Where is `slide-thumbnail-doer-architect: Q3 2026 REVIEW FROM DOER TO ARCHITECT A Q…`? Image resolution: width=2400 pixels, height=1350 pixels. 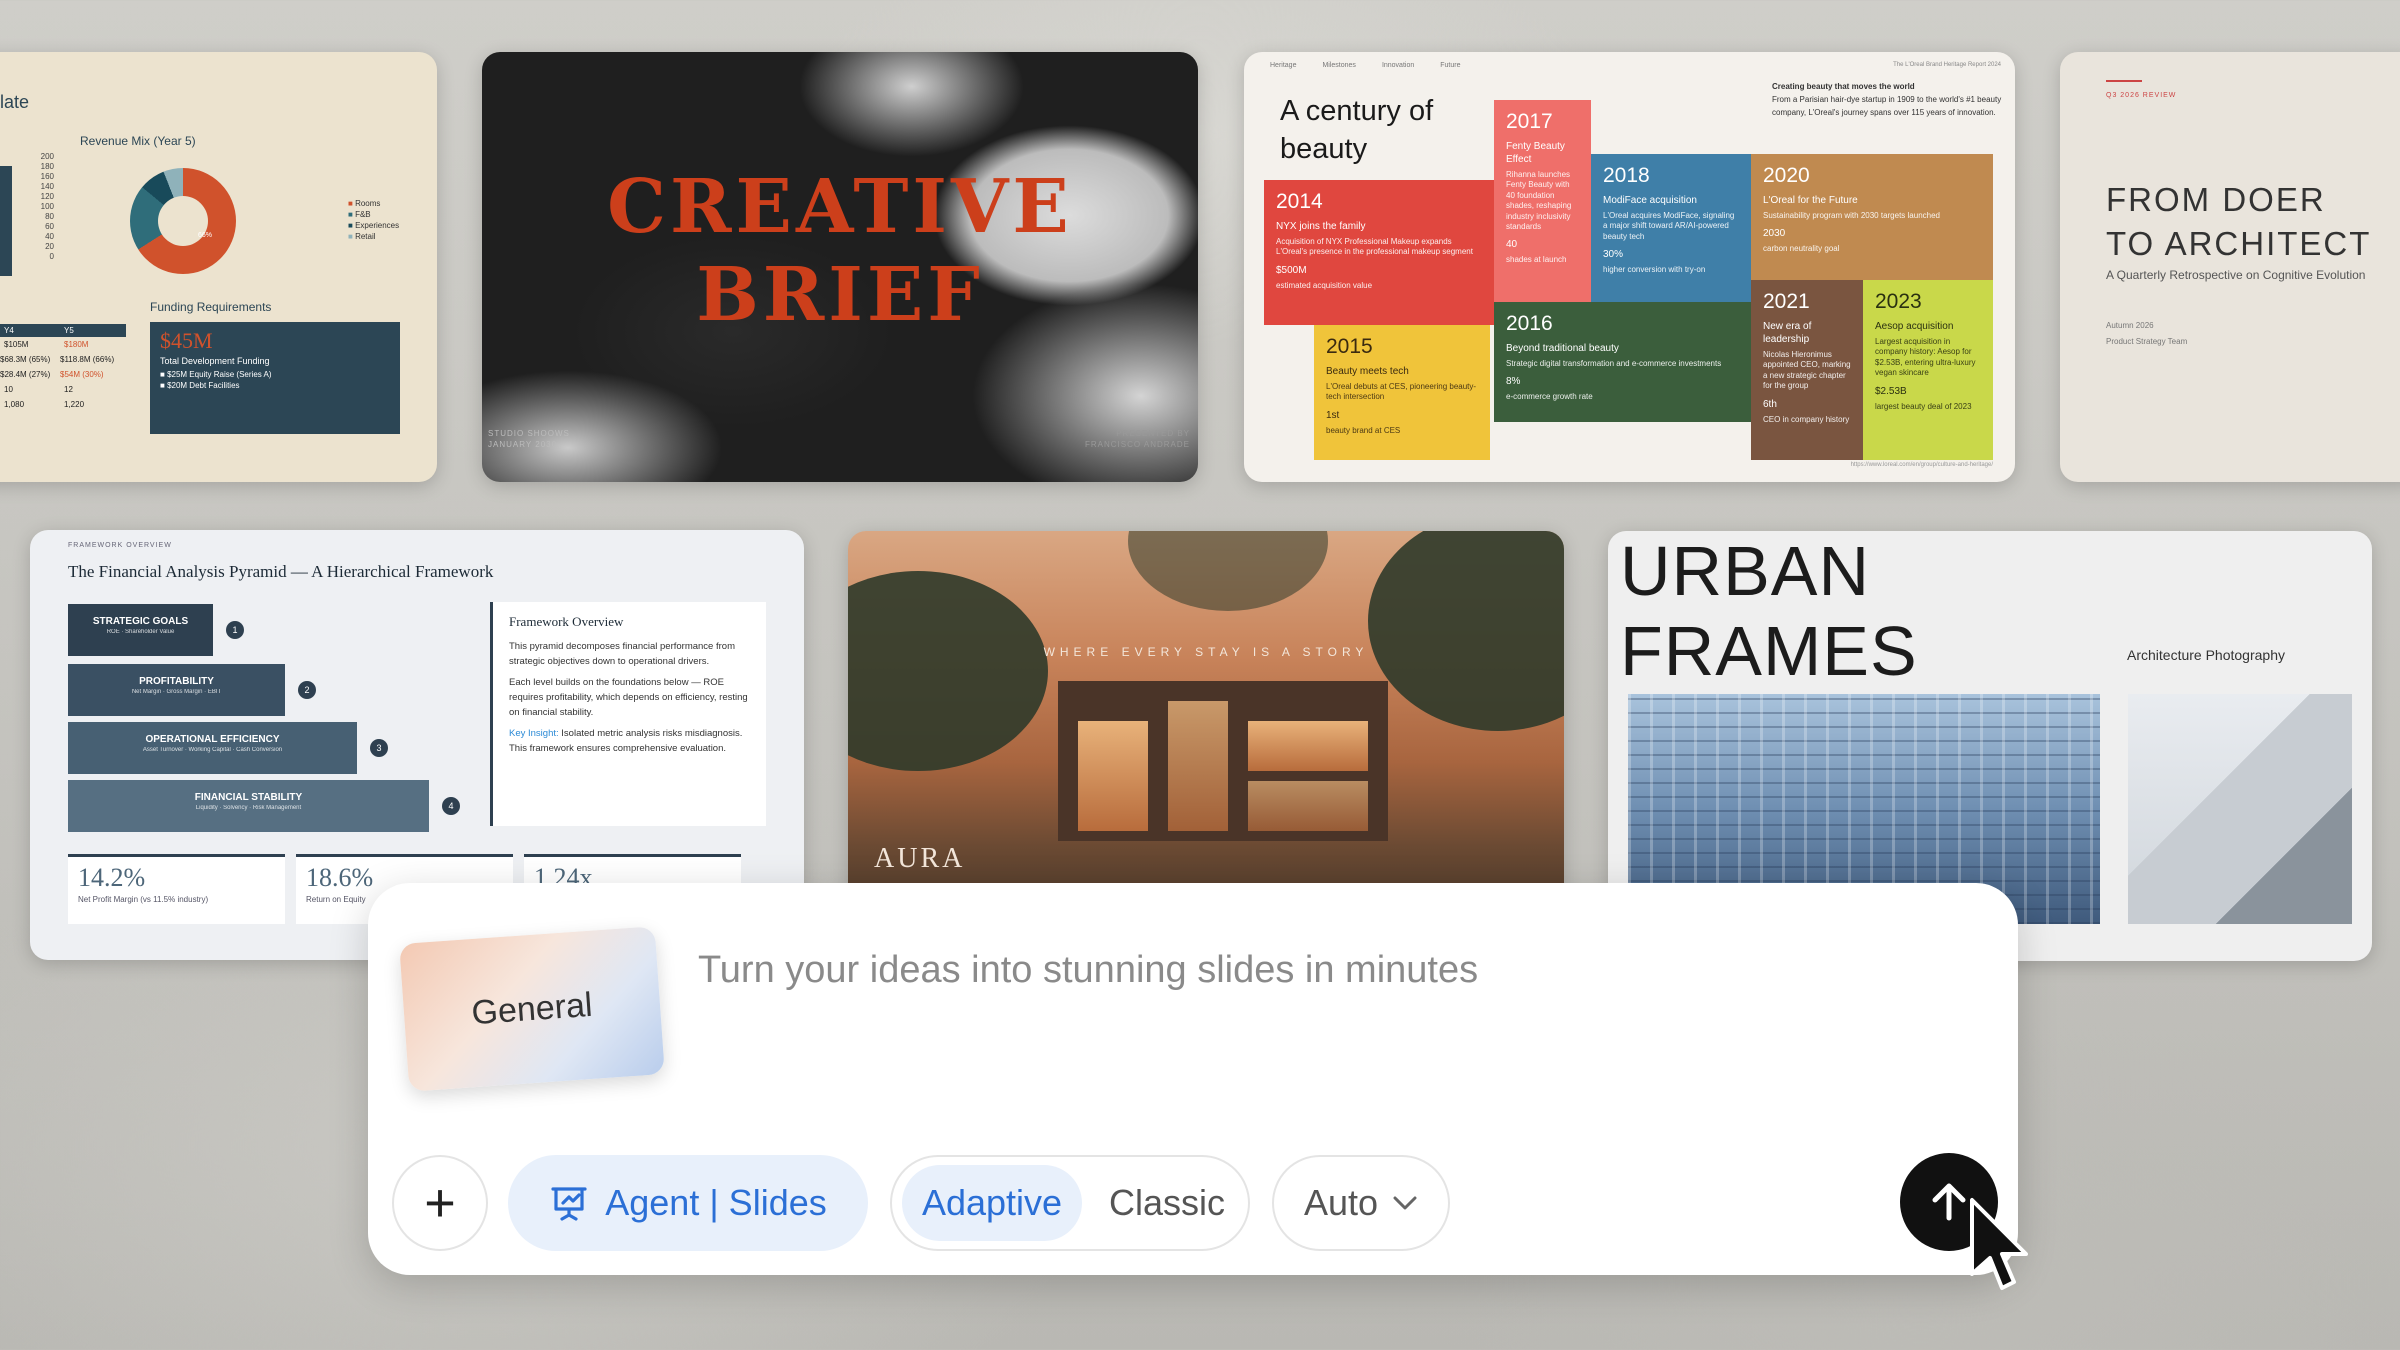 slide-thumbnail-doer-architect: Q3 2026 REVIEW FROM DOER TO ARCHITECT A Q… is located at coordinates (2230, 267).